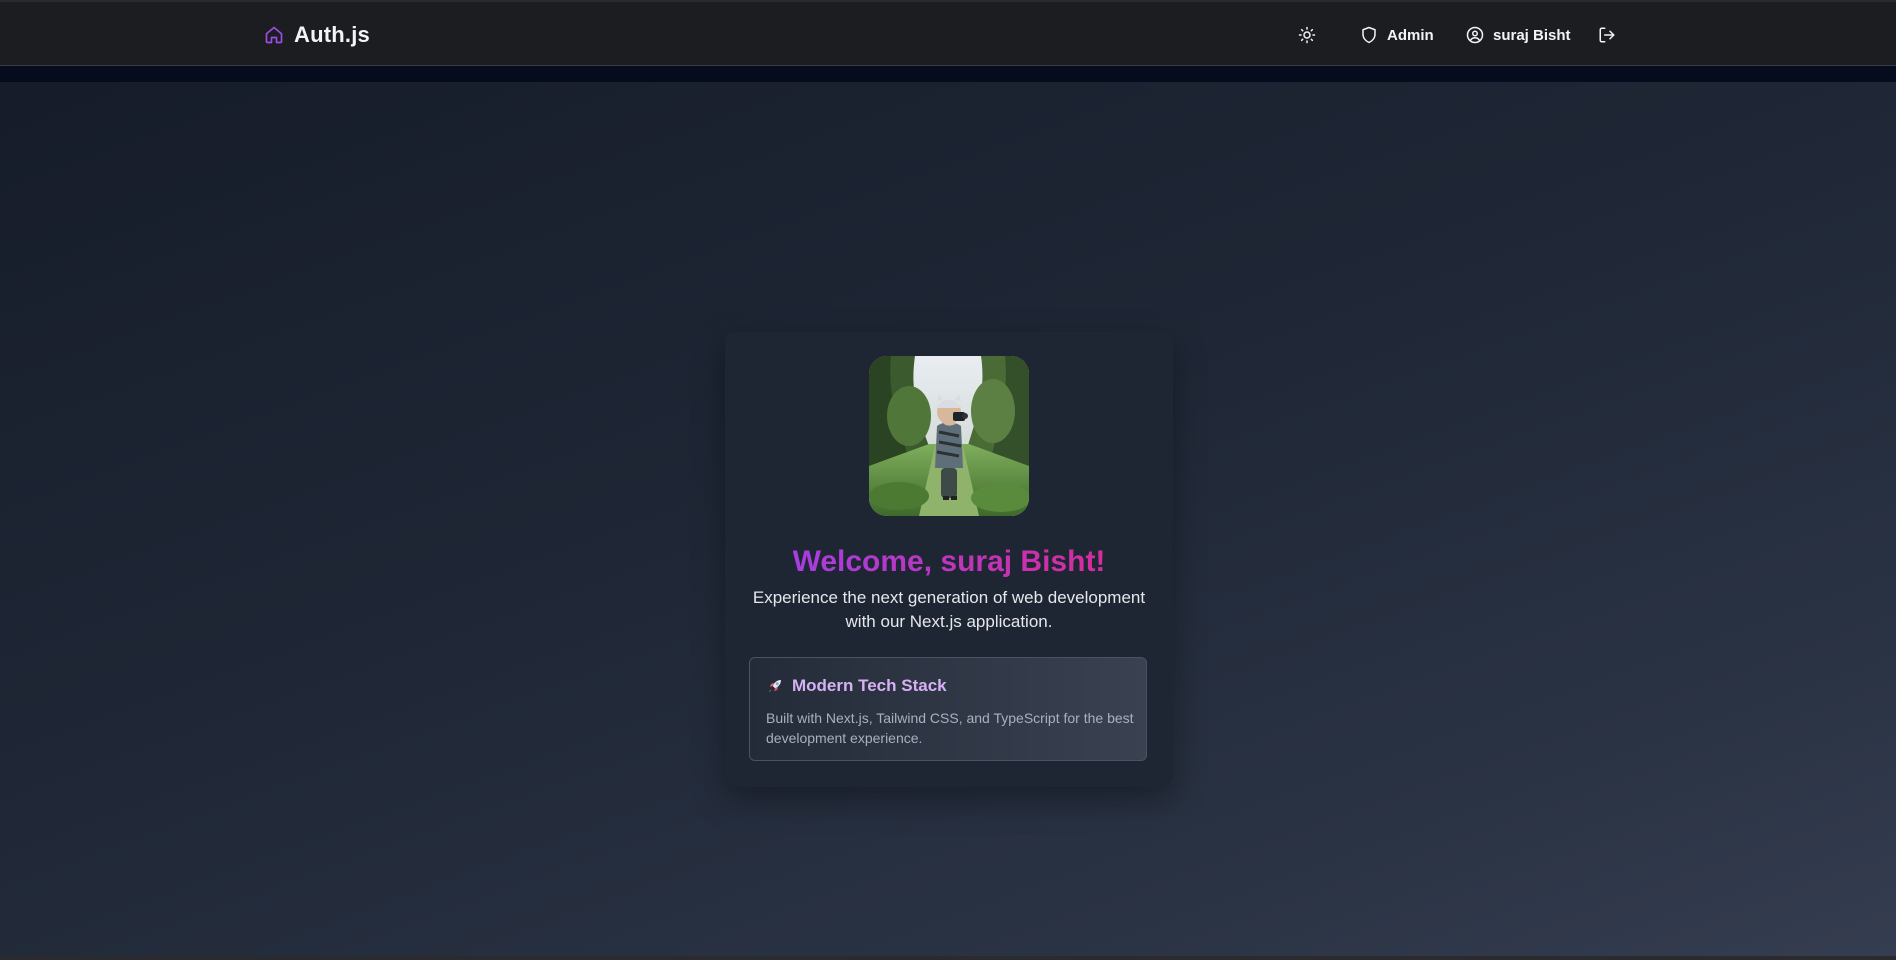 The image size is (1896, 960). I want to click on rocket-icon, so click(775, 686).